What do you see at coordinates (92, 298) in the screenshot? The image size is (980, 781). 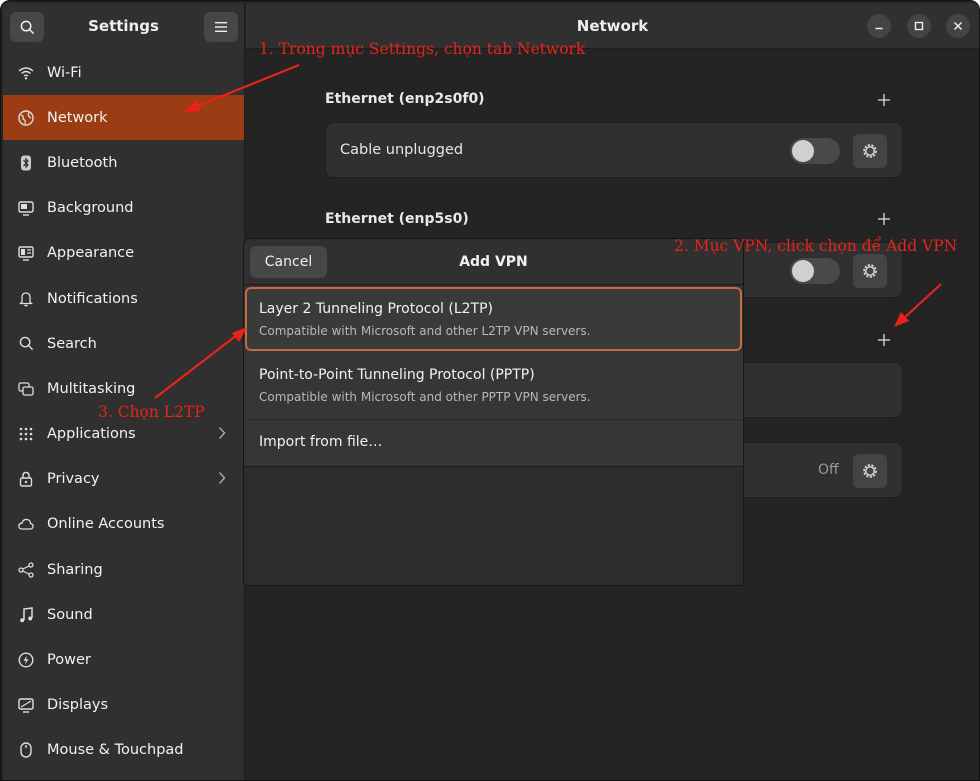 I see `sidebar-item-label: Notifications` at bounding box center [92, 298].